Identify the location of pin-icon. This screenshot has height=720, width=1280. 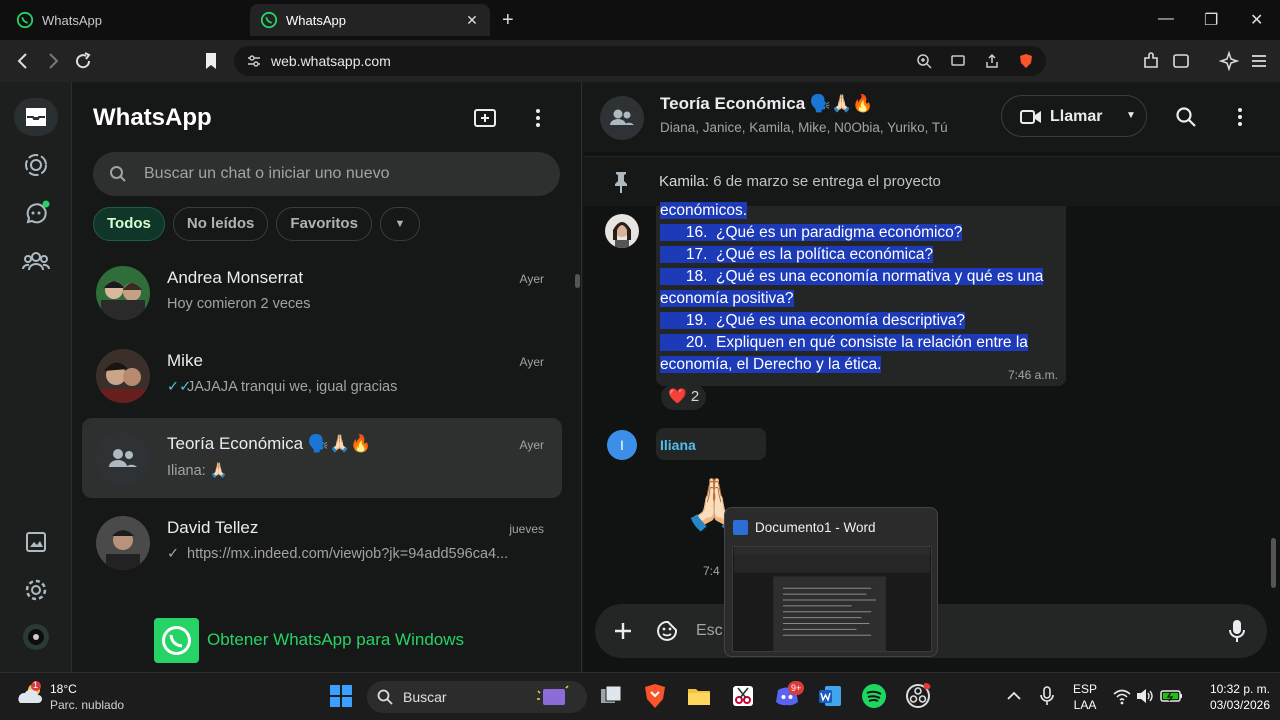
(621, 182).